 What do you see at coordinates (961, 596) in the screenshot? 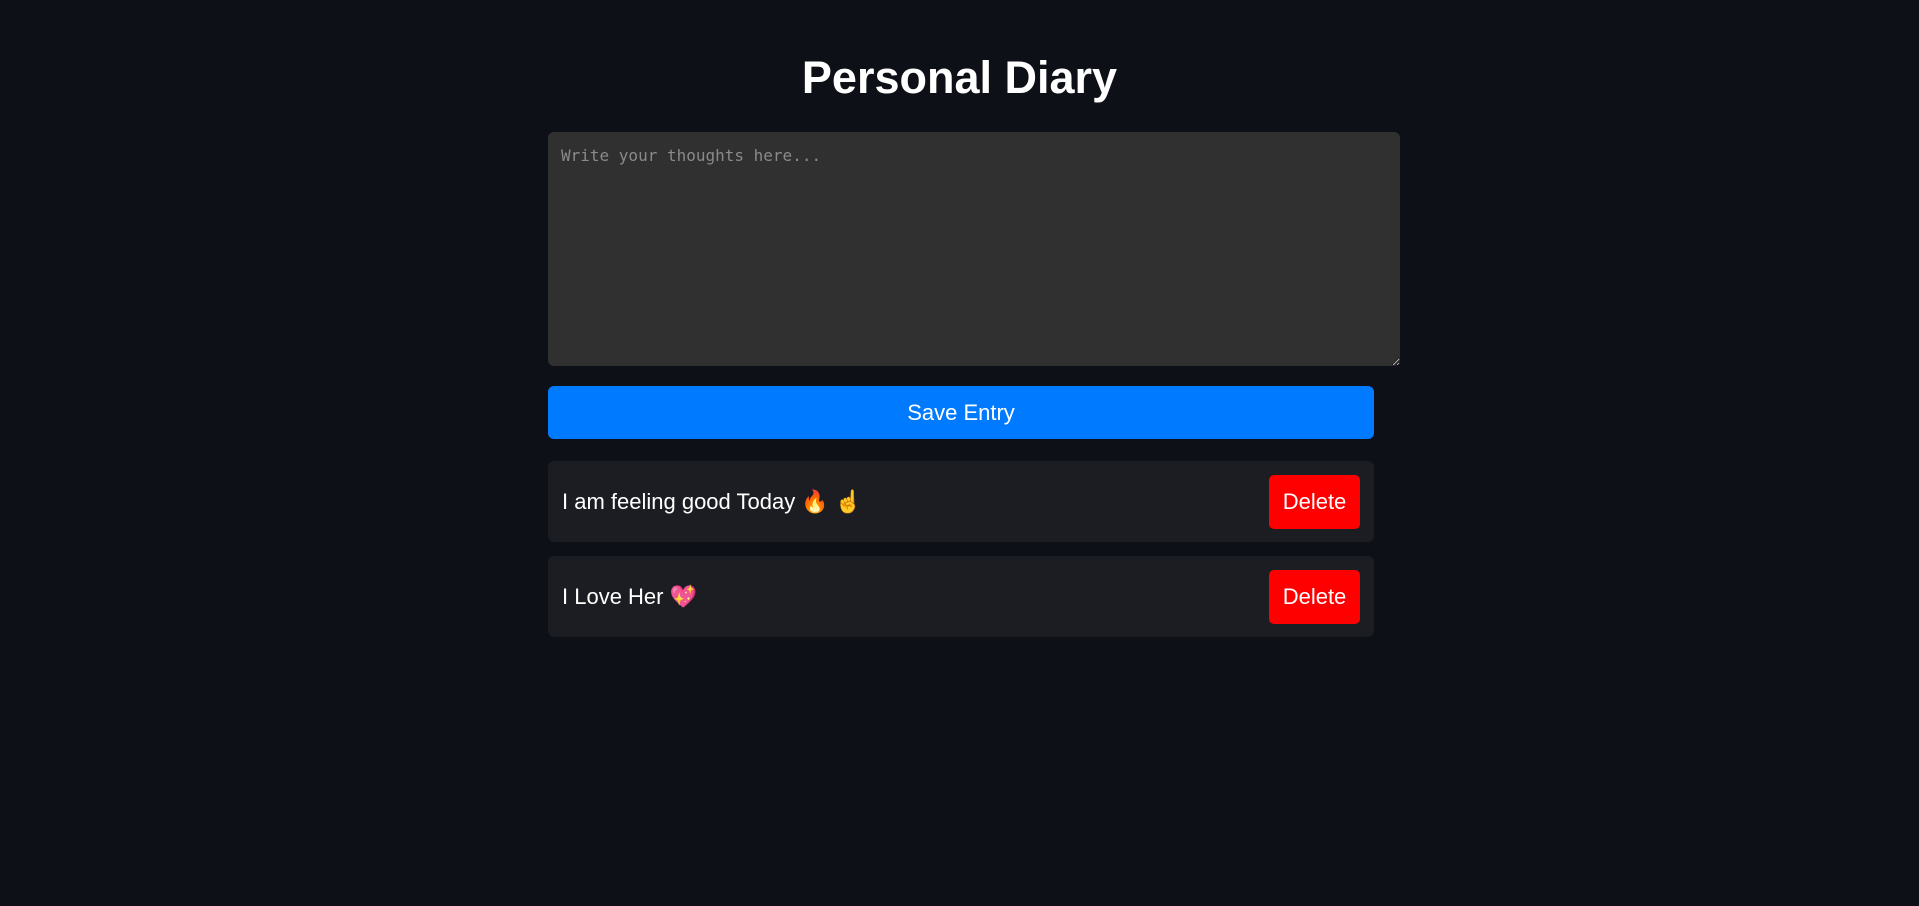
I see `diary-entry: I Love Her 💖 Delete` at bounding box center [961, 596].